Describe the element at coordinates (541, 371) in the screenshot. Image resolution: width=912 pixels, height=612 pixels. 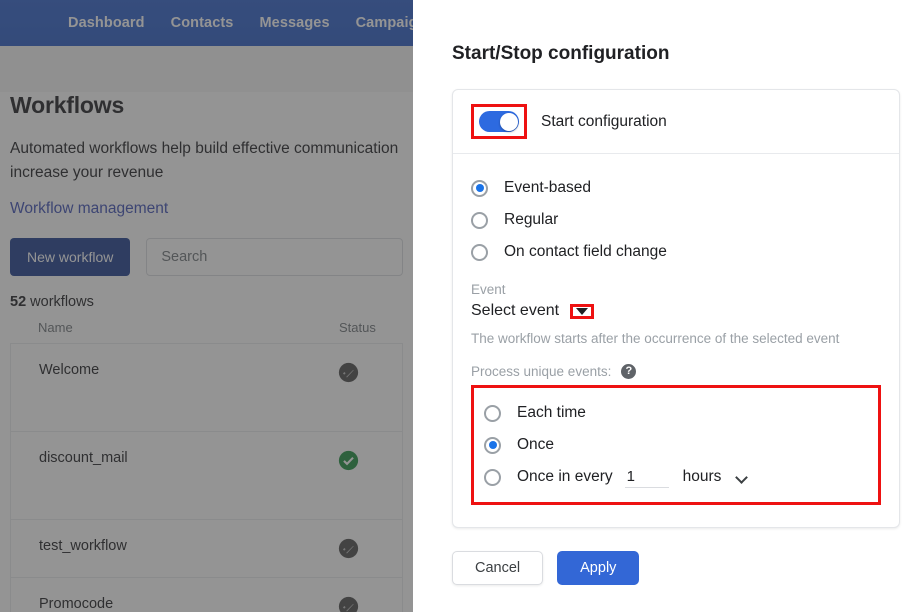
I see `process-unique-events-label: Process unique events:` at that location.